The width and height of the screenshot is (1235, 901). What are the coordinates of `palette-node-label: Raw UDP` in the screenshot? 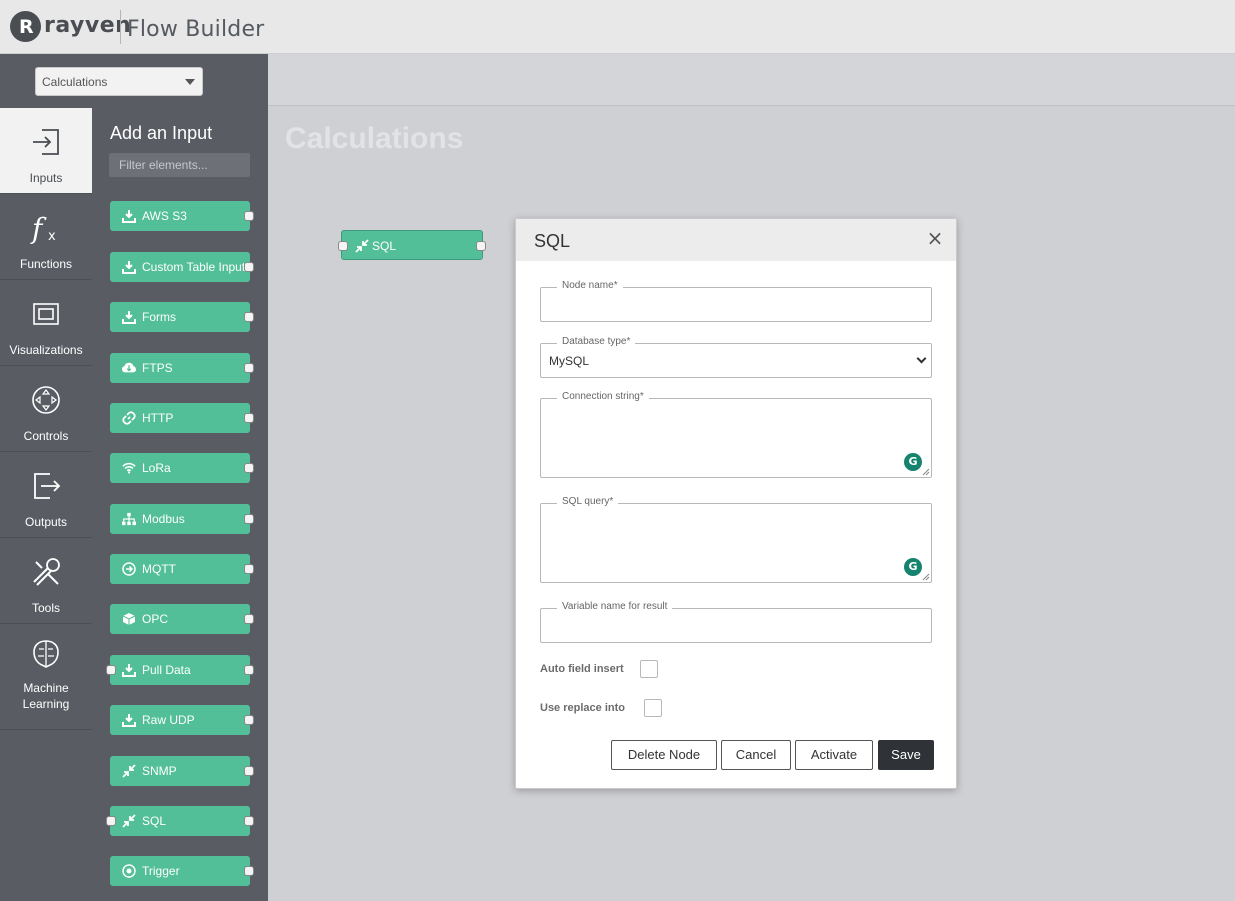 It's located at (168, 720).